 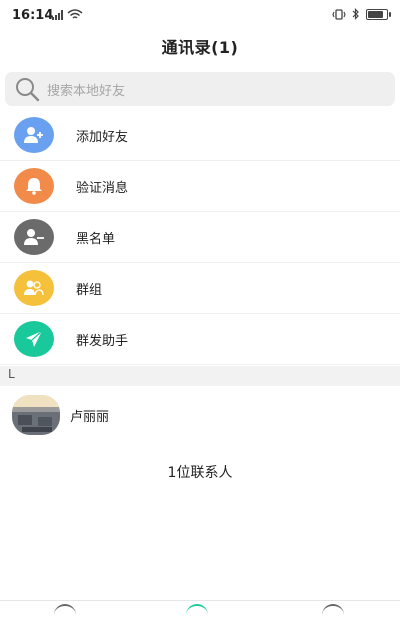 I want to click on title-bar: 通讯录(1), so click(x=200, y=48).